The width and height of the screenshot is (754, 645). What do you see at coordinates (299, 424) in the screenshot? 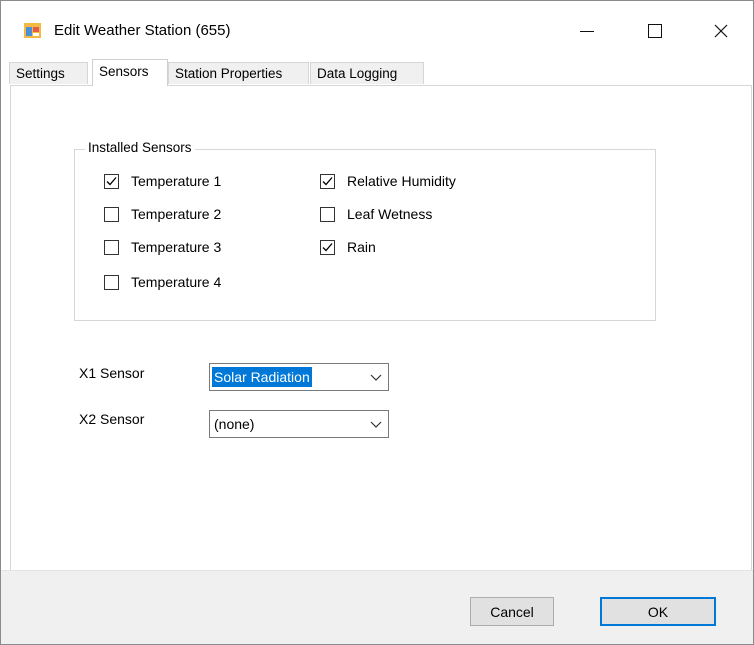
I see `x2-sensor-dropdown: (none)` at bounding box center [299, 424].